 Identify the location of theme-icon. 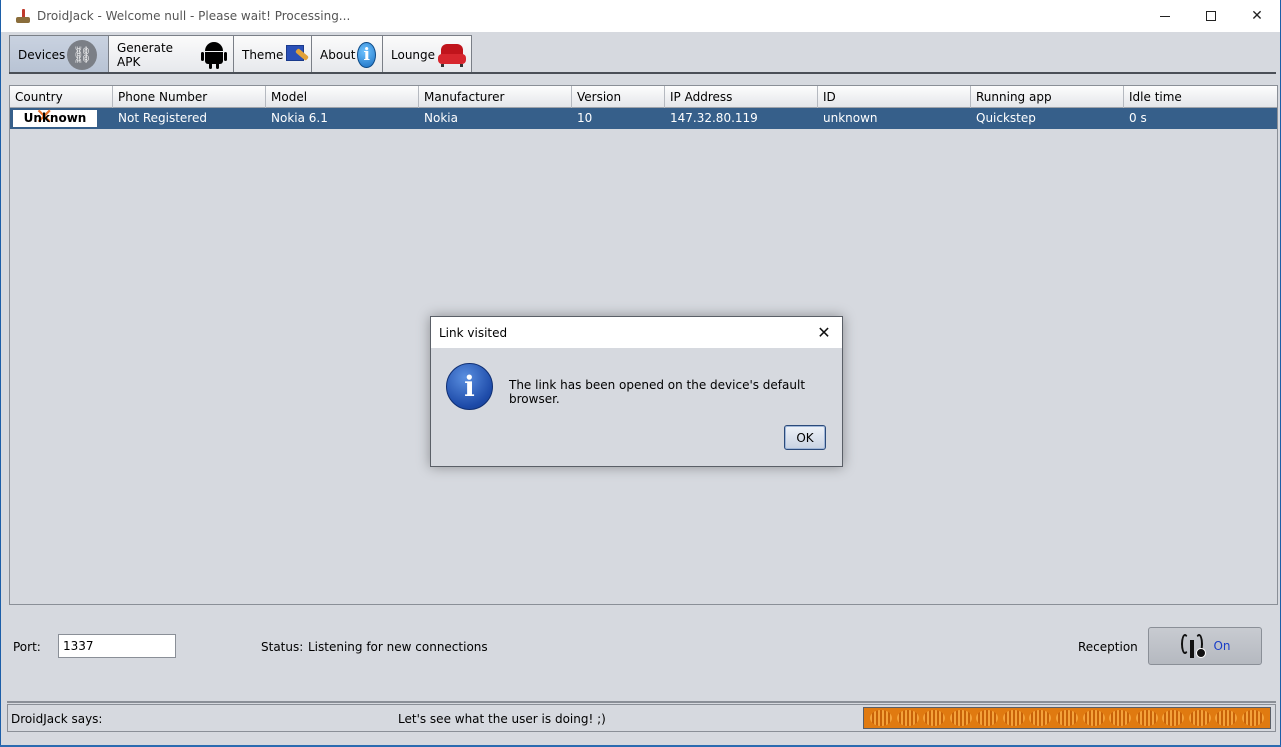
(297, 55).